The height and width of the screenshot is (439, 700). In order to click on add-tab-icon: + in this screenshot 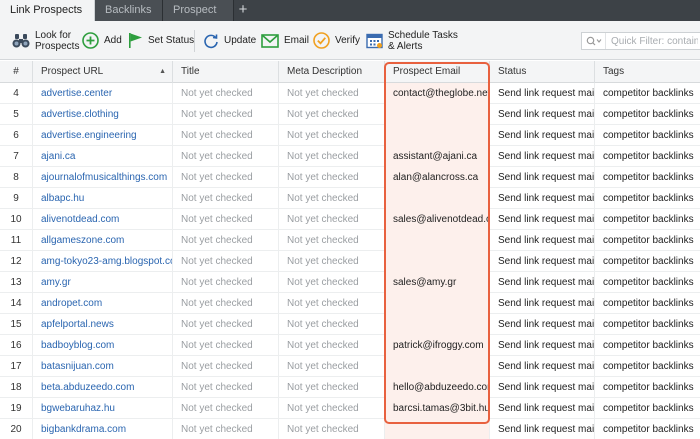, I will do `click(243, 10)`.